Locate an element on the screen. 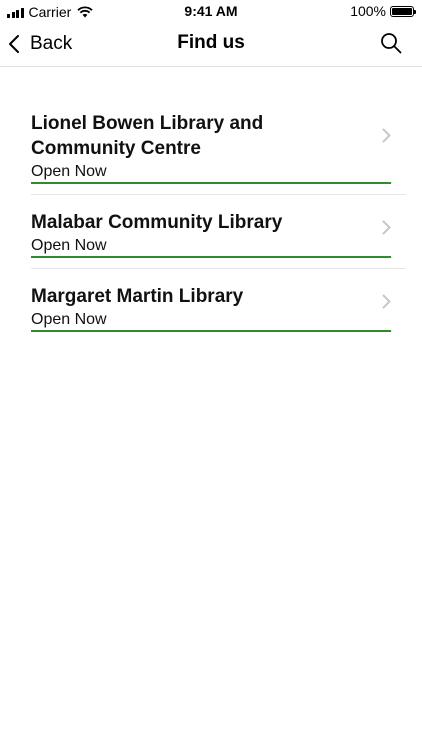 This screenshot has width=422, height=750. battery-icon is located at coordinates (403, 11).